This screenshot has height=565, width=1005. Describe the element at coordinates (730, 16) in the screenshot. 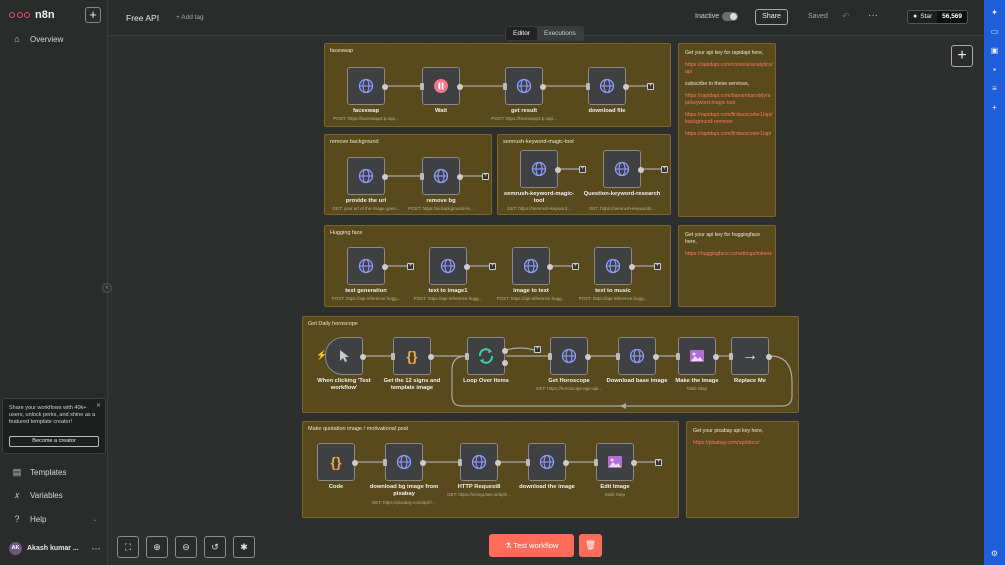

I see `active-toggle` at that location.